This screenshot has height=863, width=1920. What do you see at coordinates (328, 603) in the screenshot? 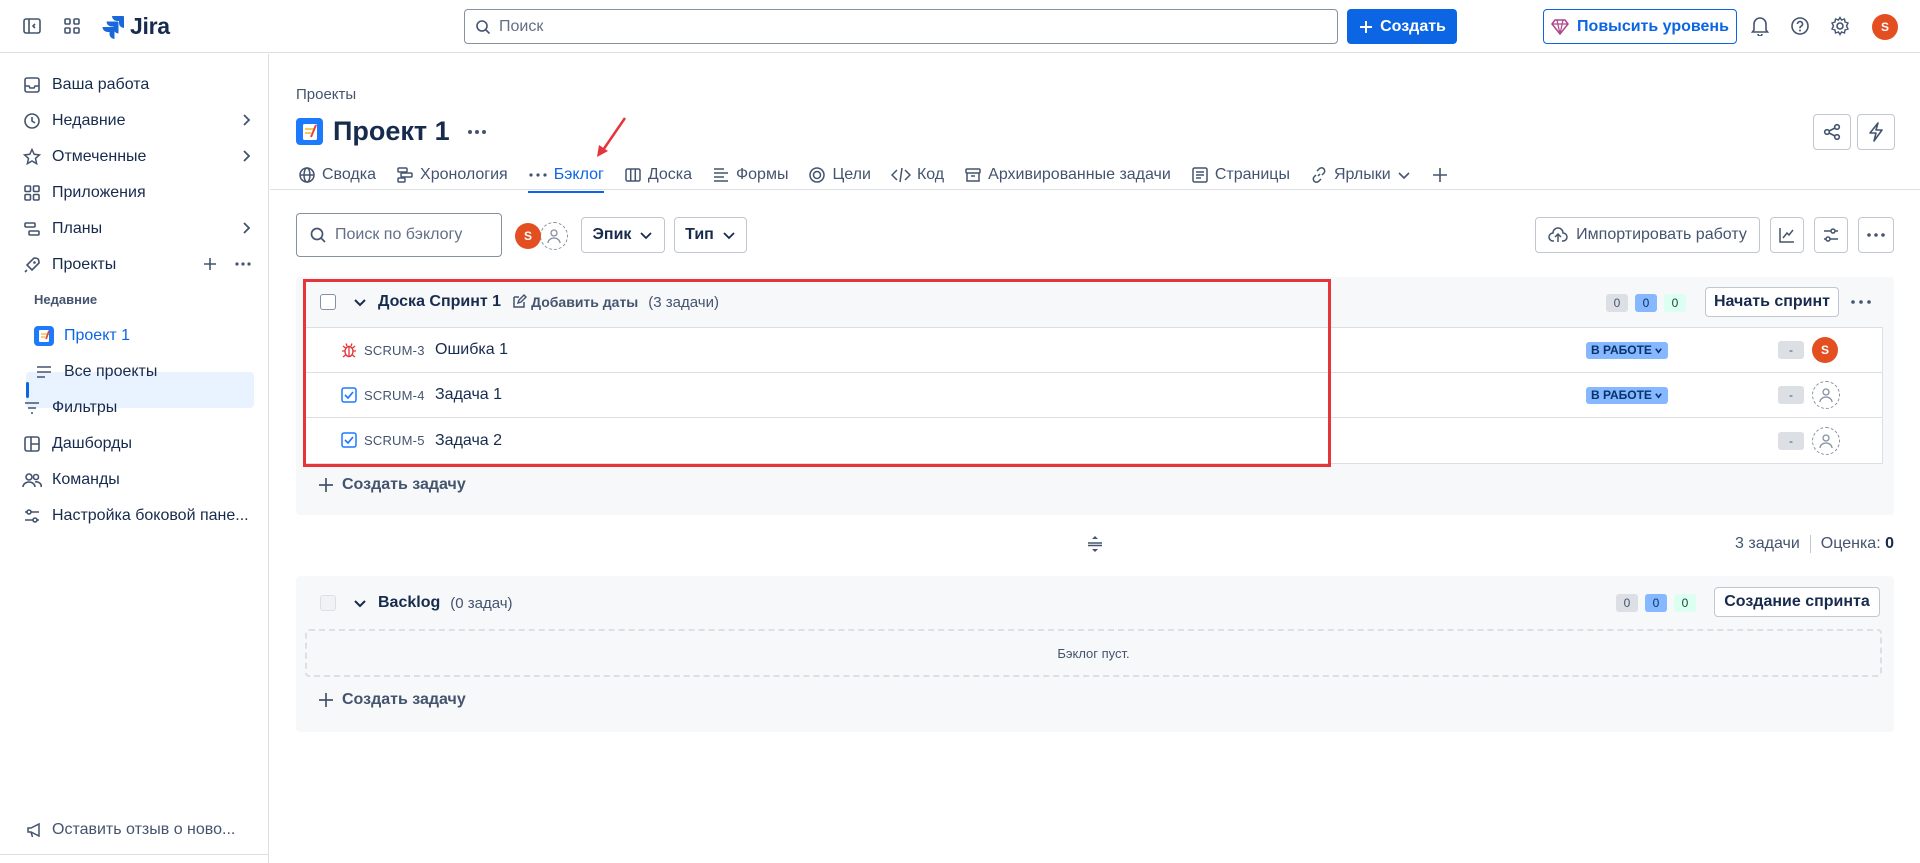
I see `backlog-select-checkbox` at bounding box center [328, 603].